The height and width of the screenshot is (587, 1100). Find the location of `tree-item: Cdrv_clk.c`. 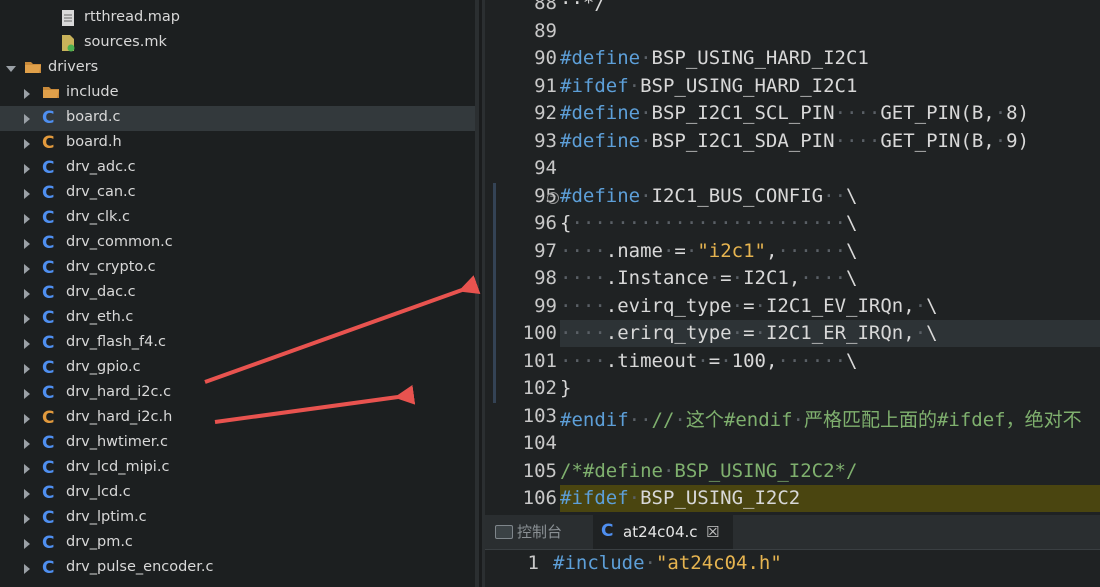

tree-item: Cdrv_clk.c is located at coordinates (237, 218).